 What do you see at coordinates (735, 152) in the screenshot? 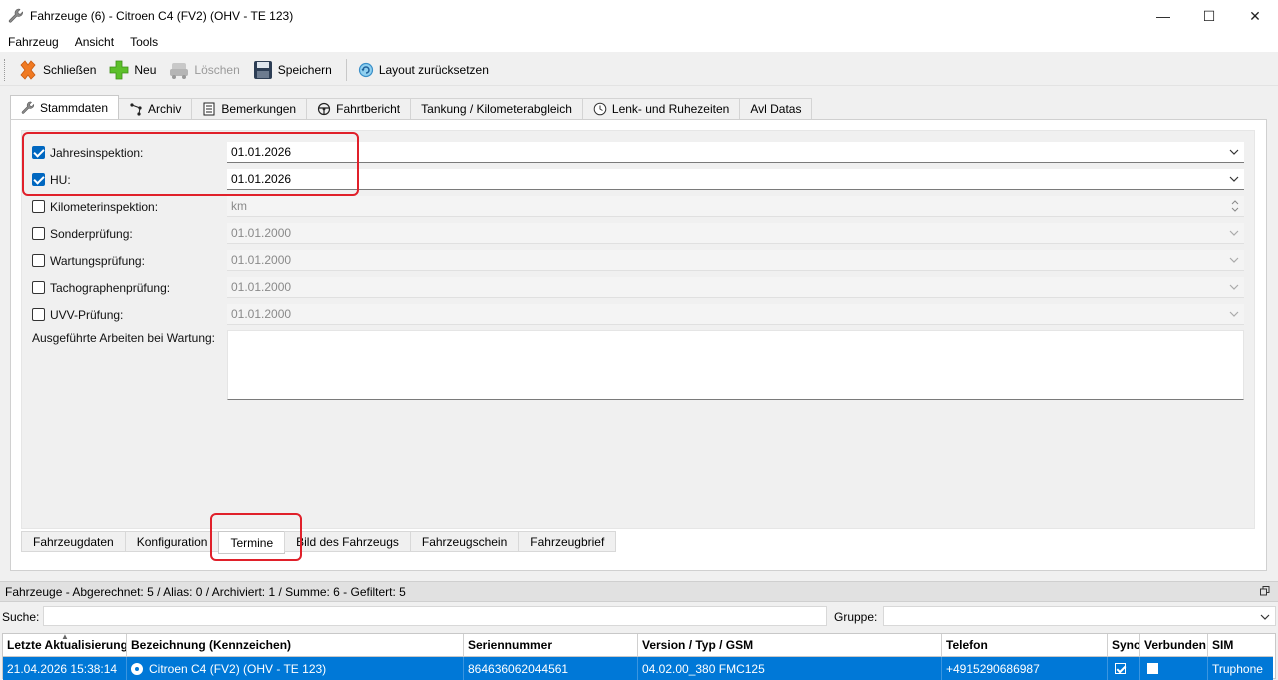
I see `jahresinspektion-date-picker: 01.01.2026` at bounding box center [735, 152].